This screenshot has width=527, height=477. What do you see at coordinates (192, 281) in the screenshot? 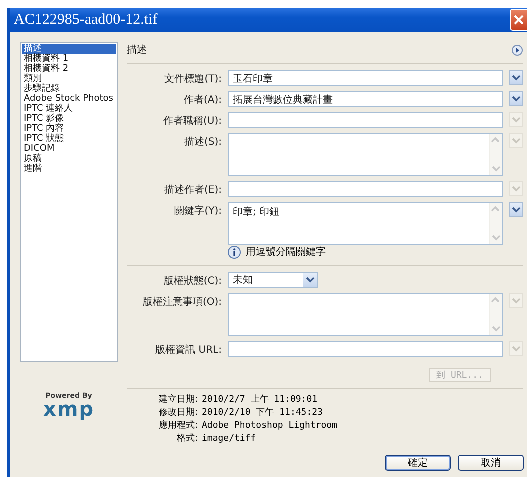
I see `field-label: 版權狀態(C):` at bounding box center [192, 281].